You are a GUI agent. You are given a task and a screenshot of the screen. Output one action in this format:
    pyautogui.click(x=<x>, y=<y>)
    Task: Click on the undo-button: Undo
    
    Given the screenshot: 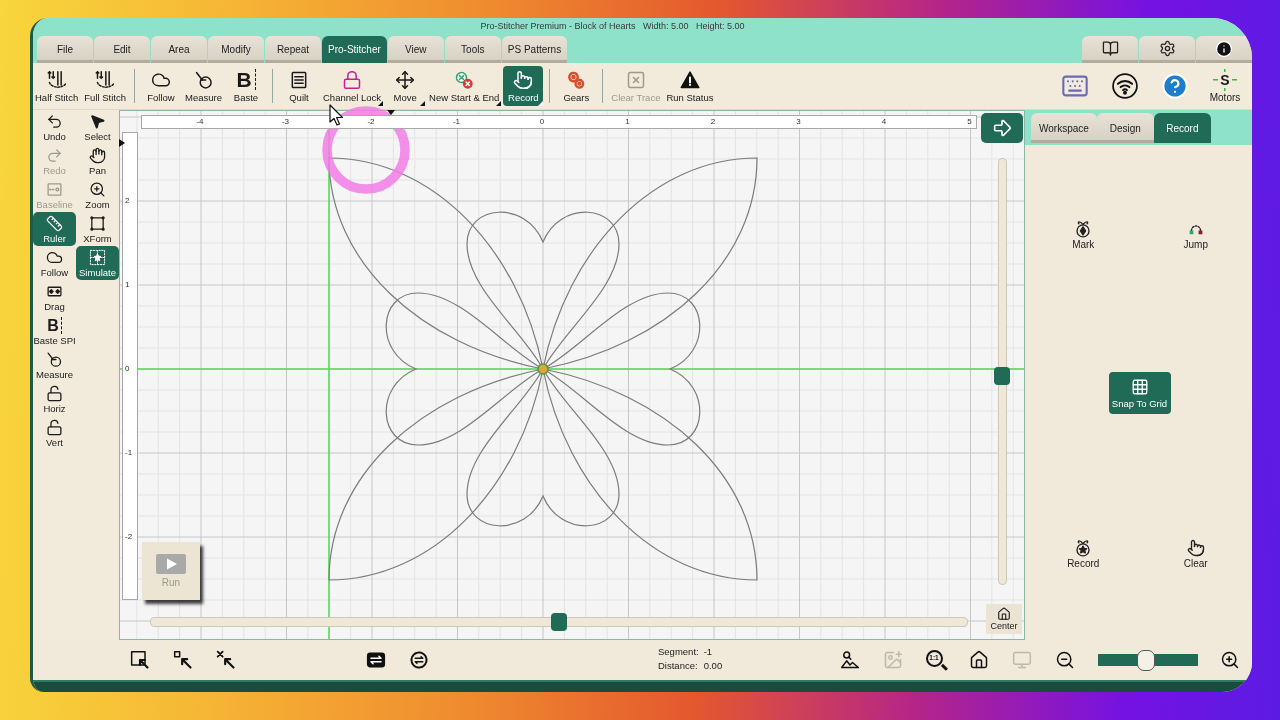 What is the action you would take?
    pyautogui.click(x=54, y=127)
    